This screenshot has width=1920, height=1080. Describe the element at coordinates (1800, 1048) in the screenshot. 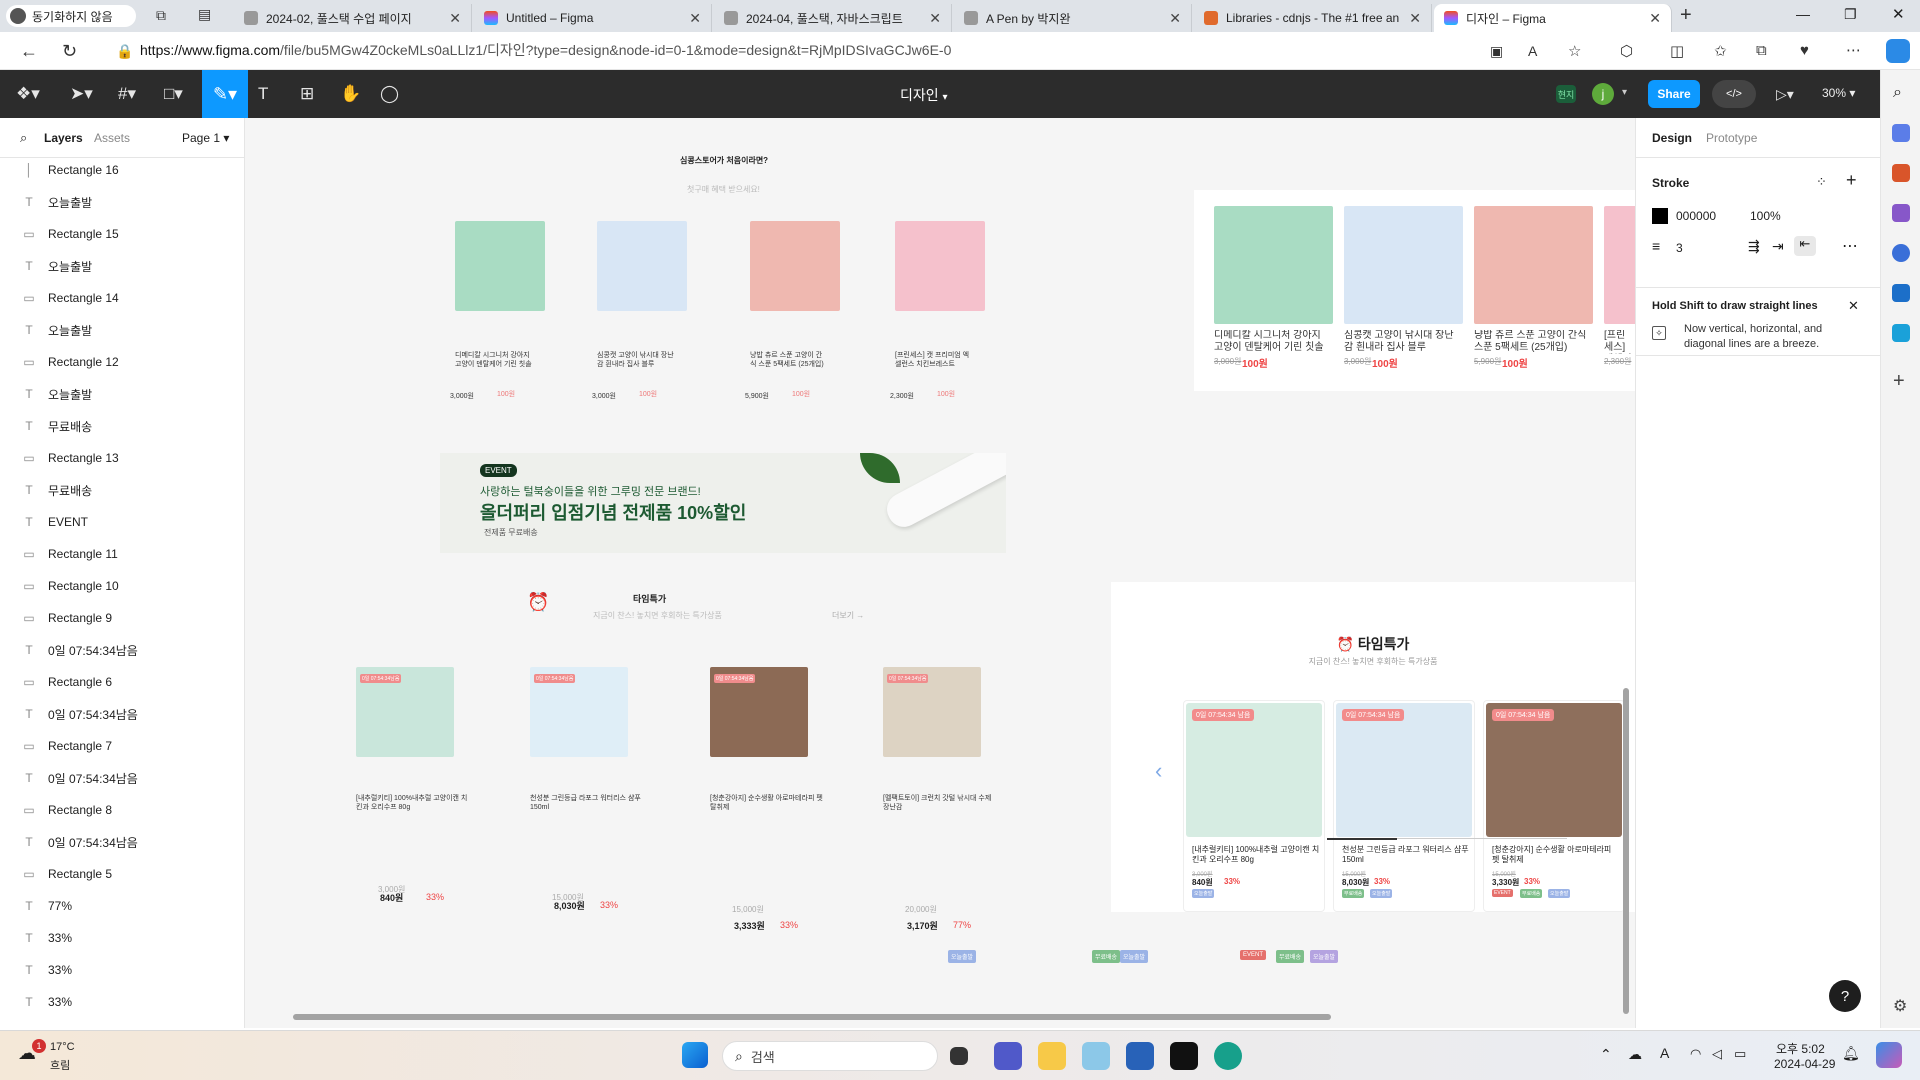

I see `clock-time: 오후 5:02` at that location.